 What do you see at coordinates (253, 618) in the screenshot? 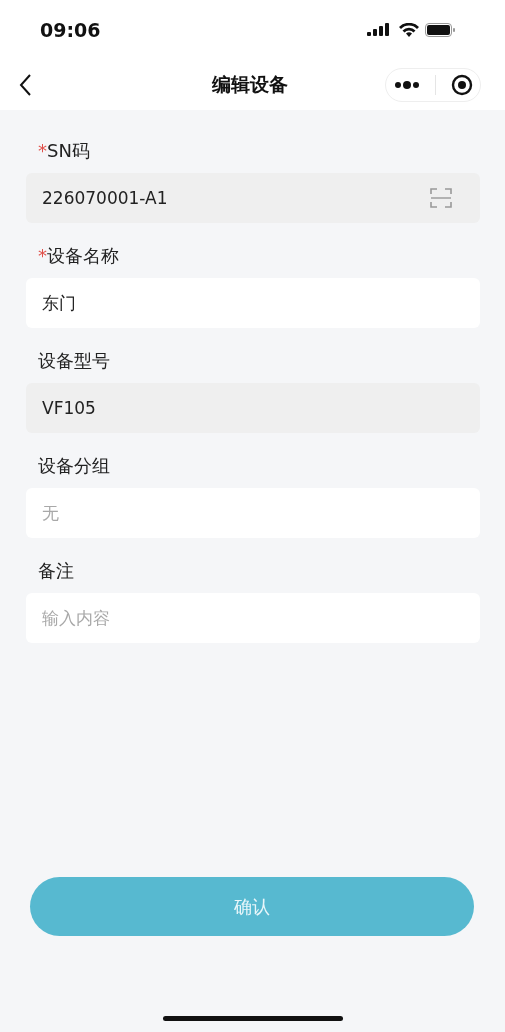
I see `input-field: 输入内容` at bounding box center [253, 618].